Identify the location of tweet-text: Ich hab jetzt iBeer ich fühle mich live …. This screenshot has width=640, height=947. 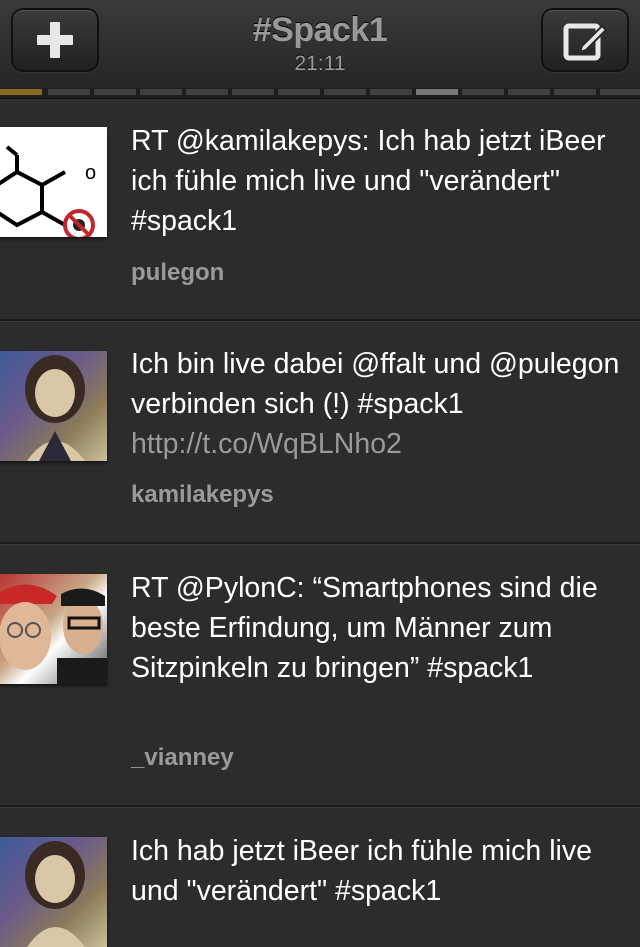
(361, 871).